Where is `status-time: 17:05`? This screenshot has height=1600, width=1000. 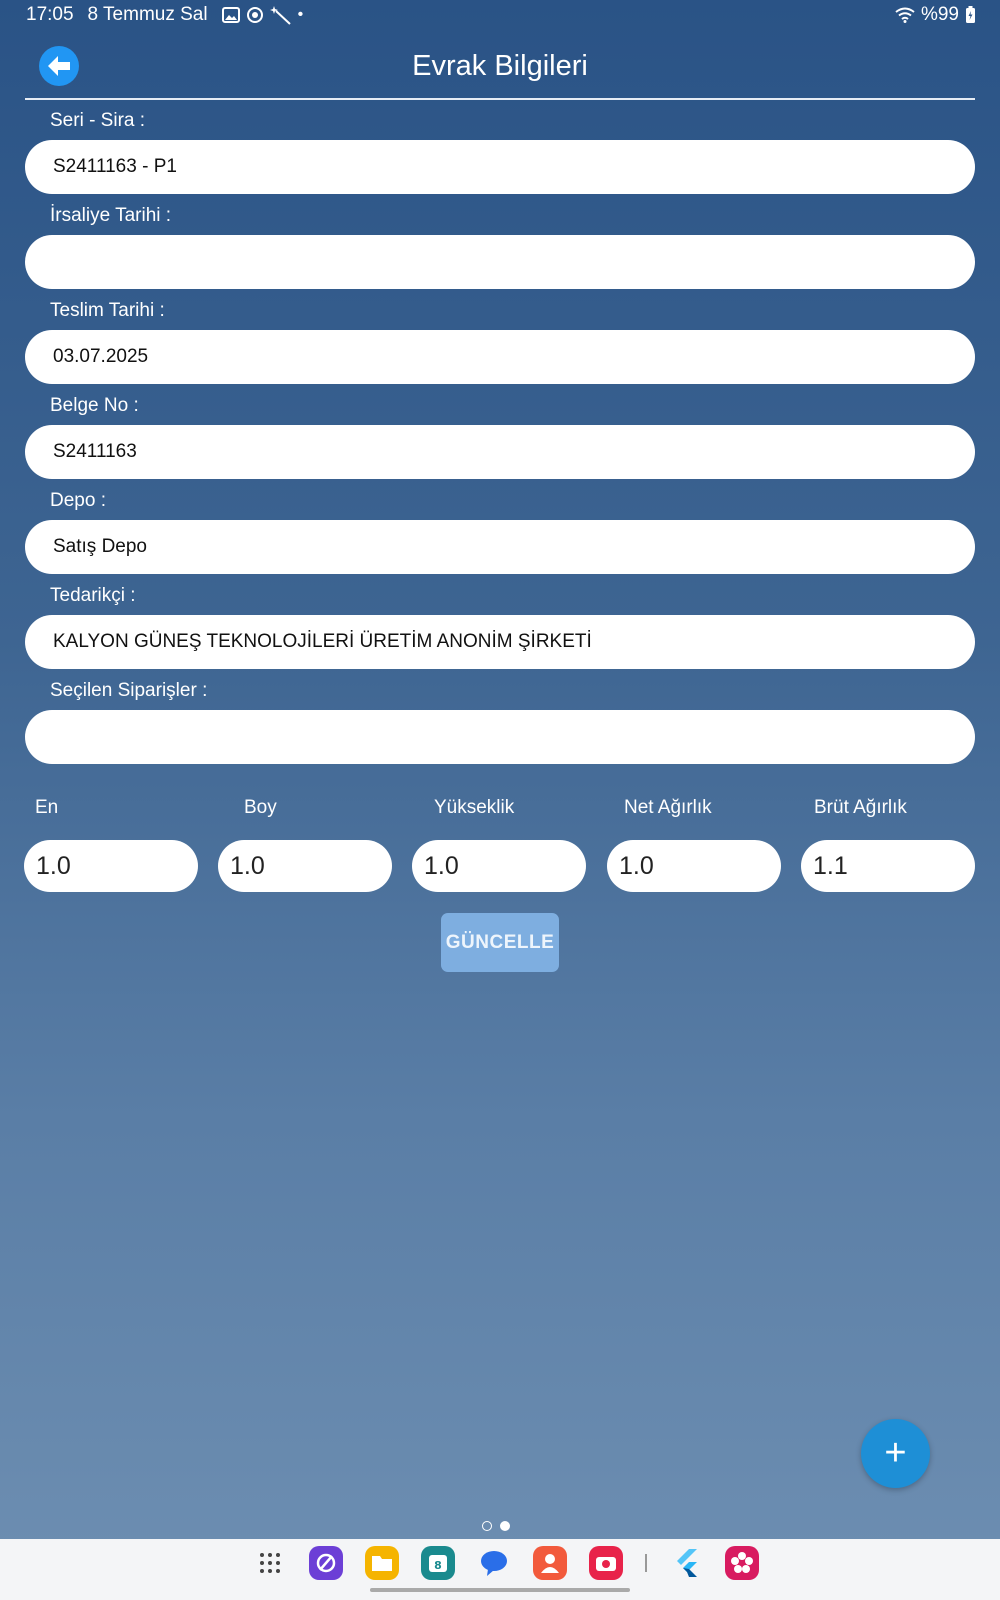 status-time: 17:05 is located at coordinates (50, 14).